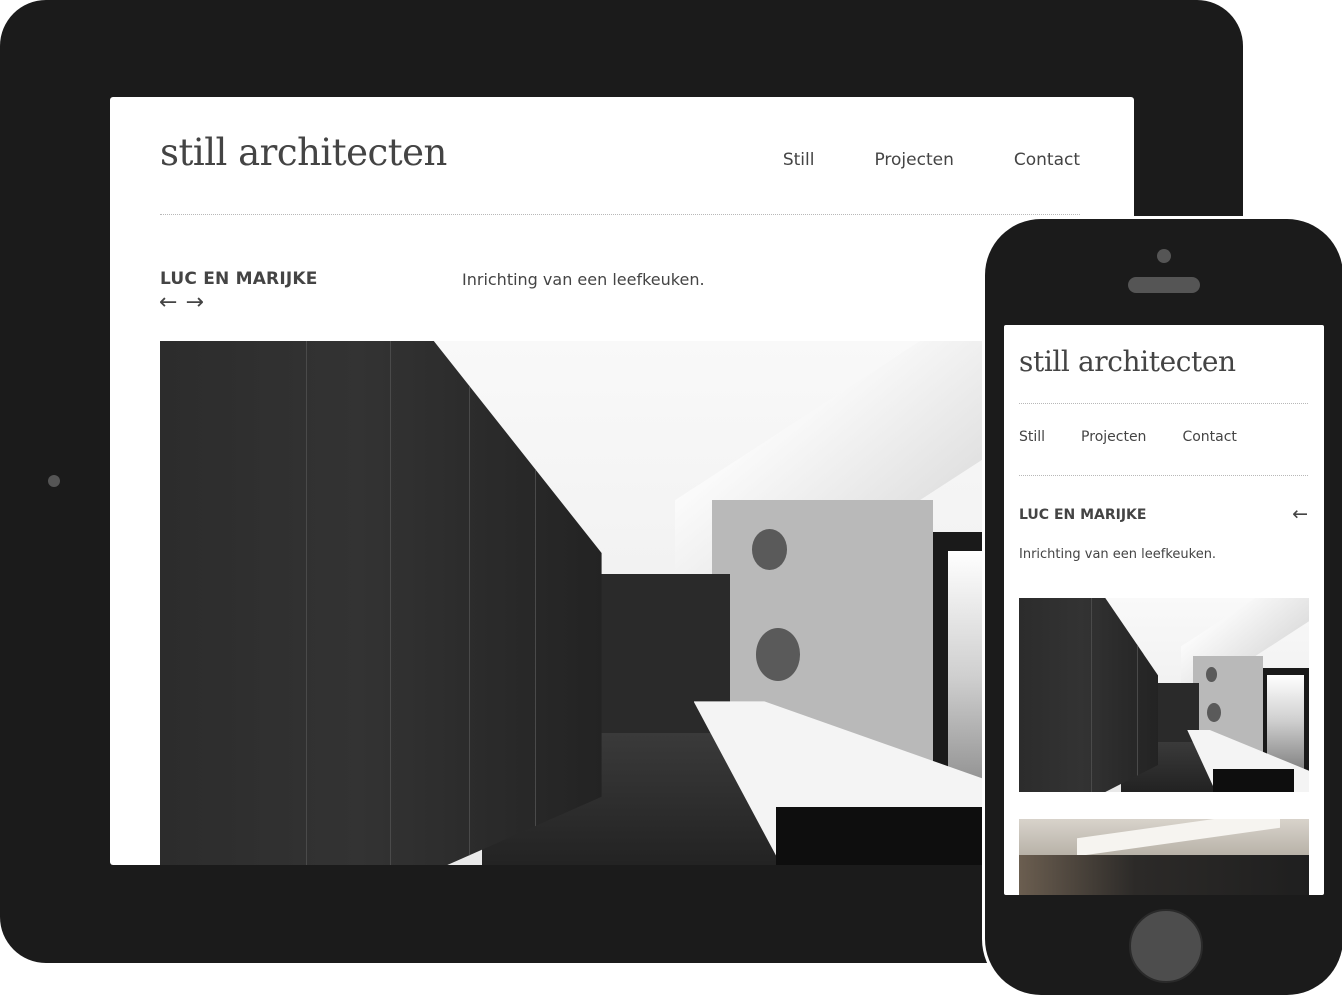 The image size is (1342, 995). What do you see at coordinates (1164, 695) in the screenshot?
I see `project-image` at bounding box center [1164, 695].